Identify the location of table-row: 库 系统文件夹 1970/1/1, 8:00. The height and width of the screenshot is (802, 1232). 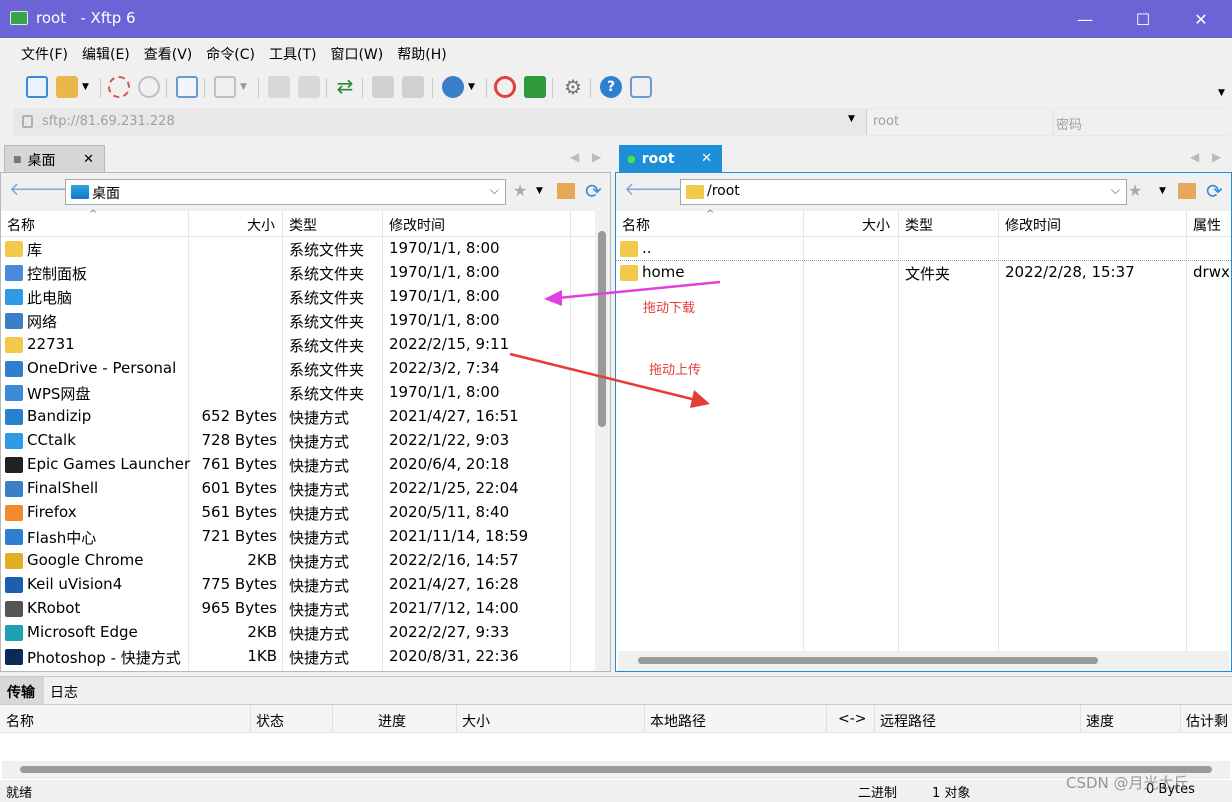
(298, 249).